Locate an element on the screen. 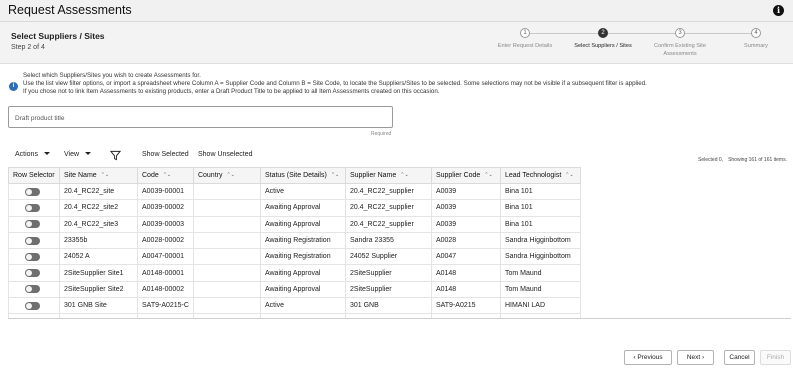 This screenshot has width=793, height=370. col-country: Country ⌃⌄ is located at coordinates (226, 175).